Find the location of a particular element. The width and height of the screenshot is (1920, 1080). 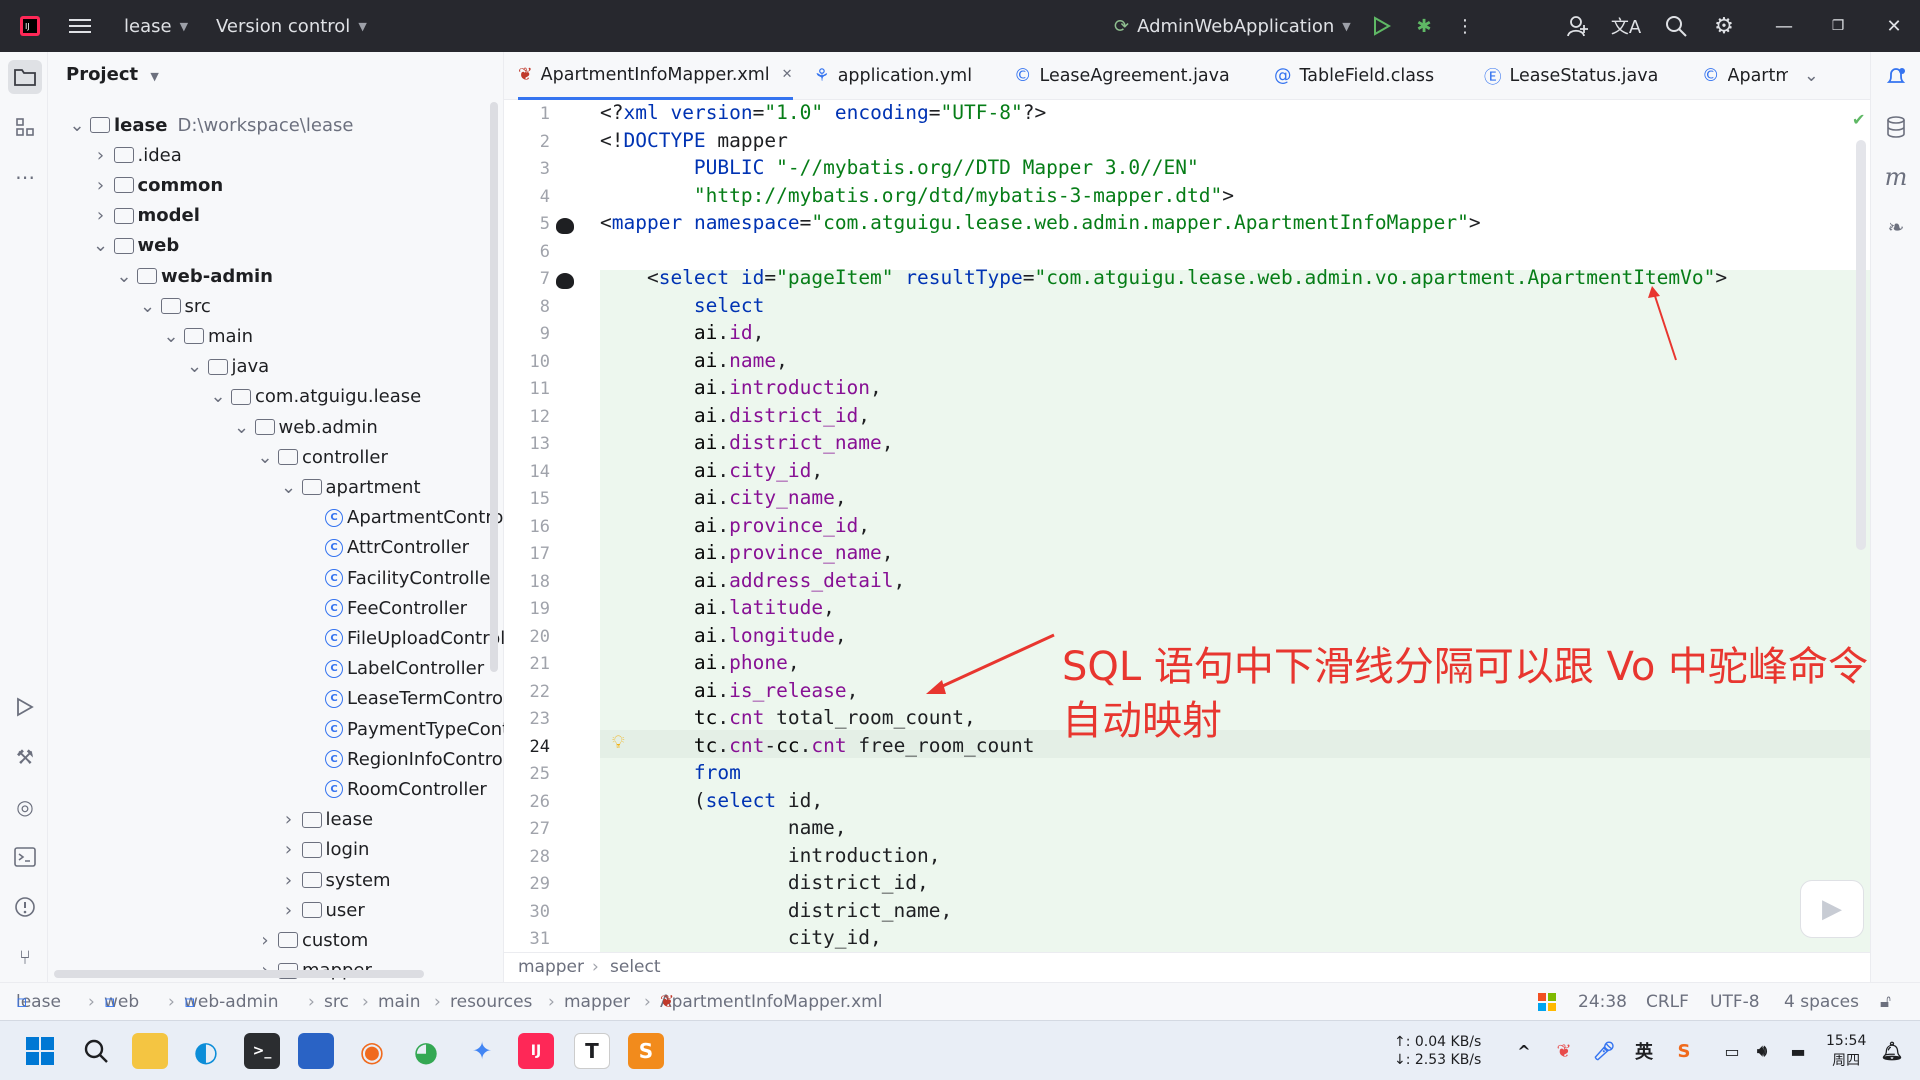

chrome-browser-icon: ◕ is located at coordinates (426, 1051).